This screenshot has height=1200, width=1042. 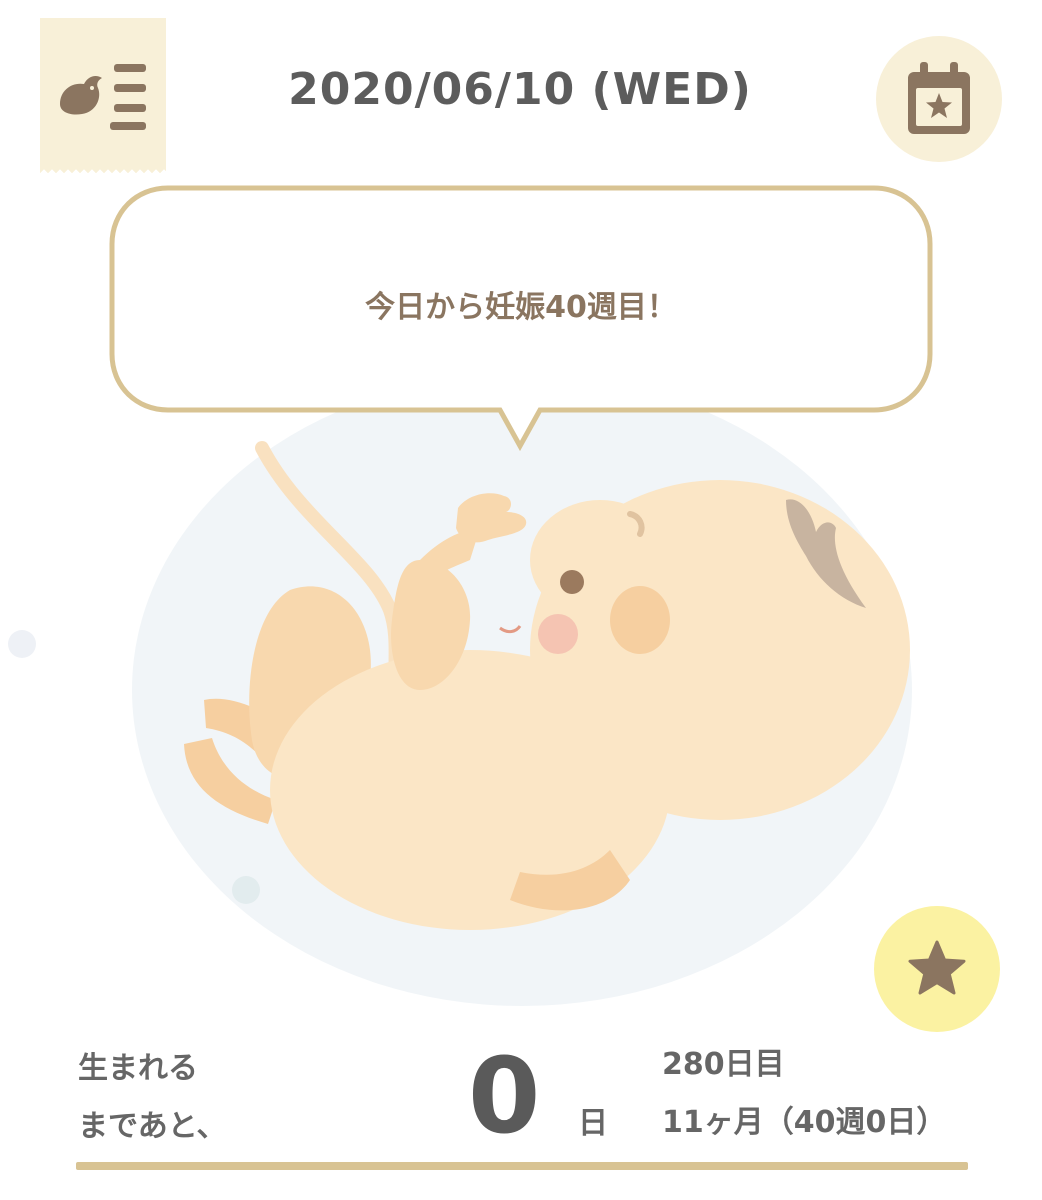 What do you see at coordinates (152, 1098) in the screenshot?
I see `countdown-label: 生まれる まであと、` at bounding box center [152, 1098].